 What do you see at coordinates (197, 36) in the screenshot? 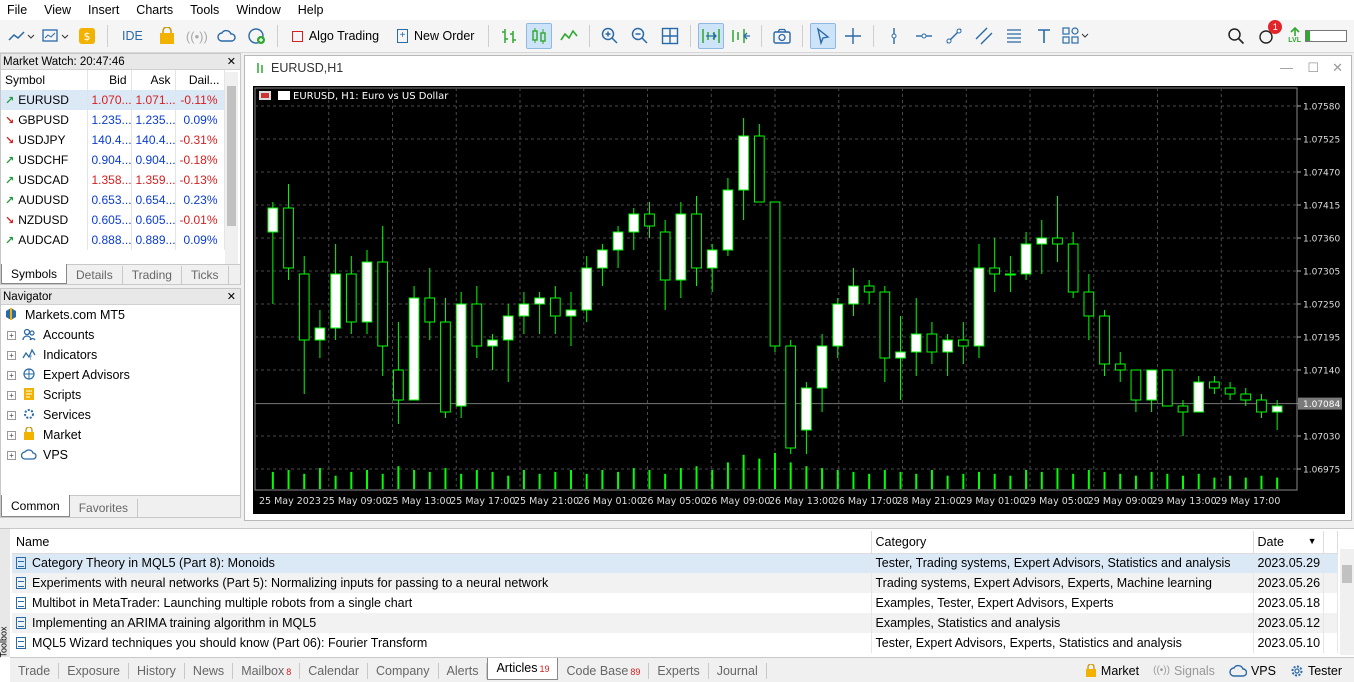
I see `signal-icon: ((•))` at bounding box center [197, 36].